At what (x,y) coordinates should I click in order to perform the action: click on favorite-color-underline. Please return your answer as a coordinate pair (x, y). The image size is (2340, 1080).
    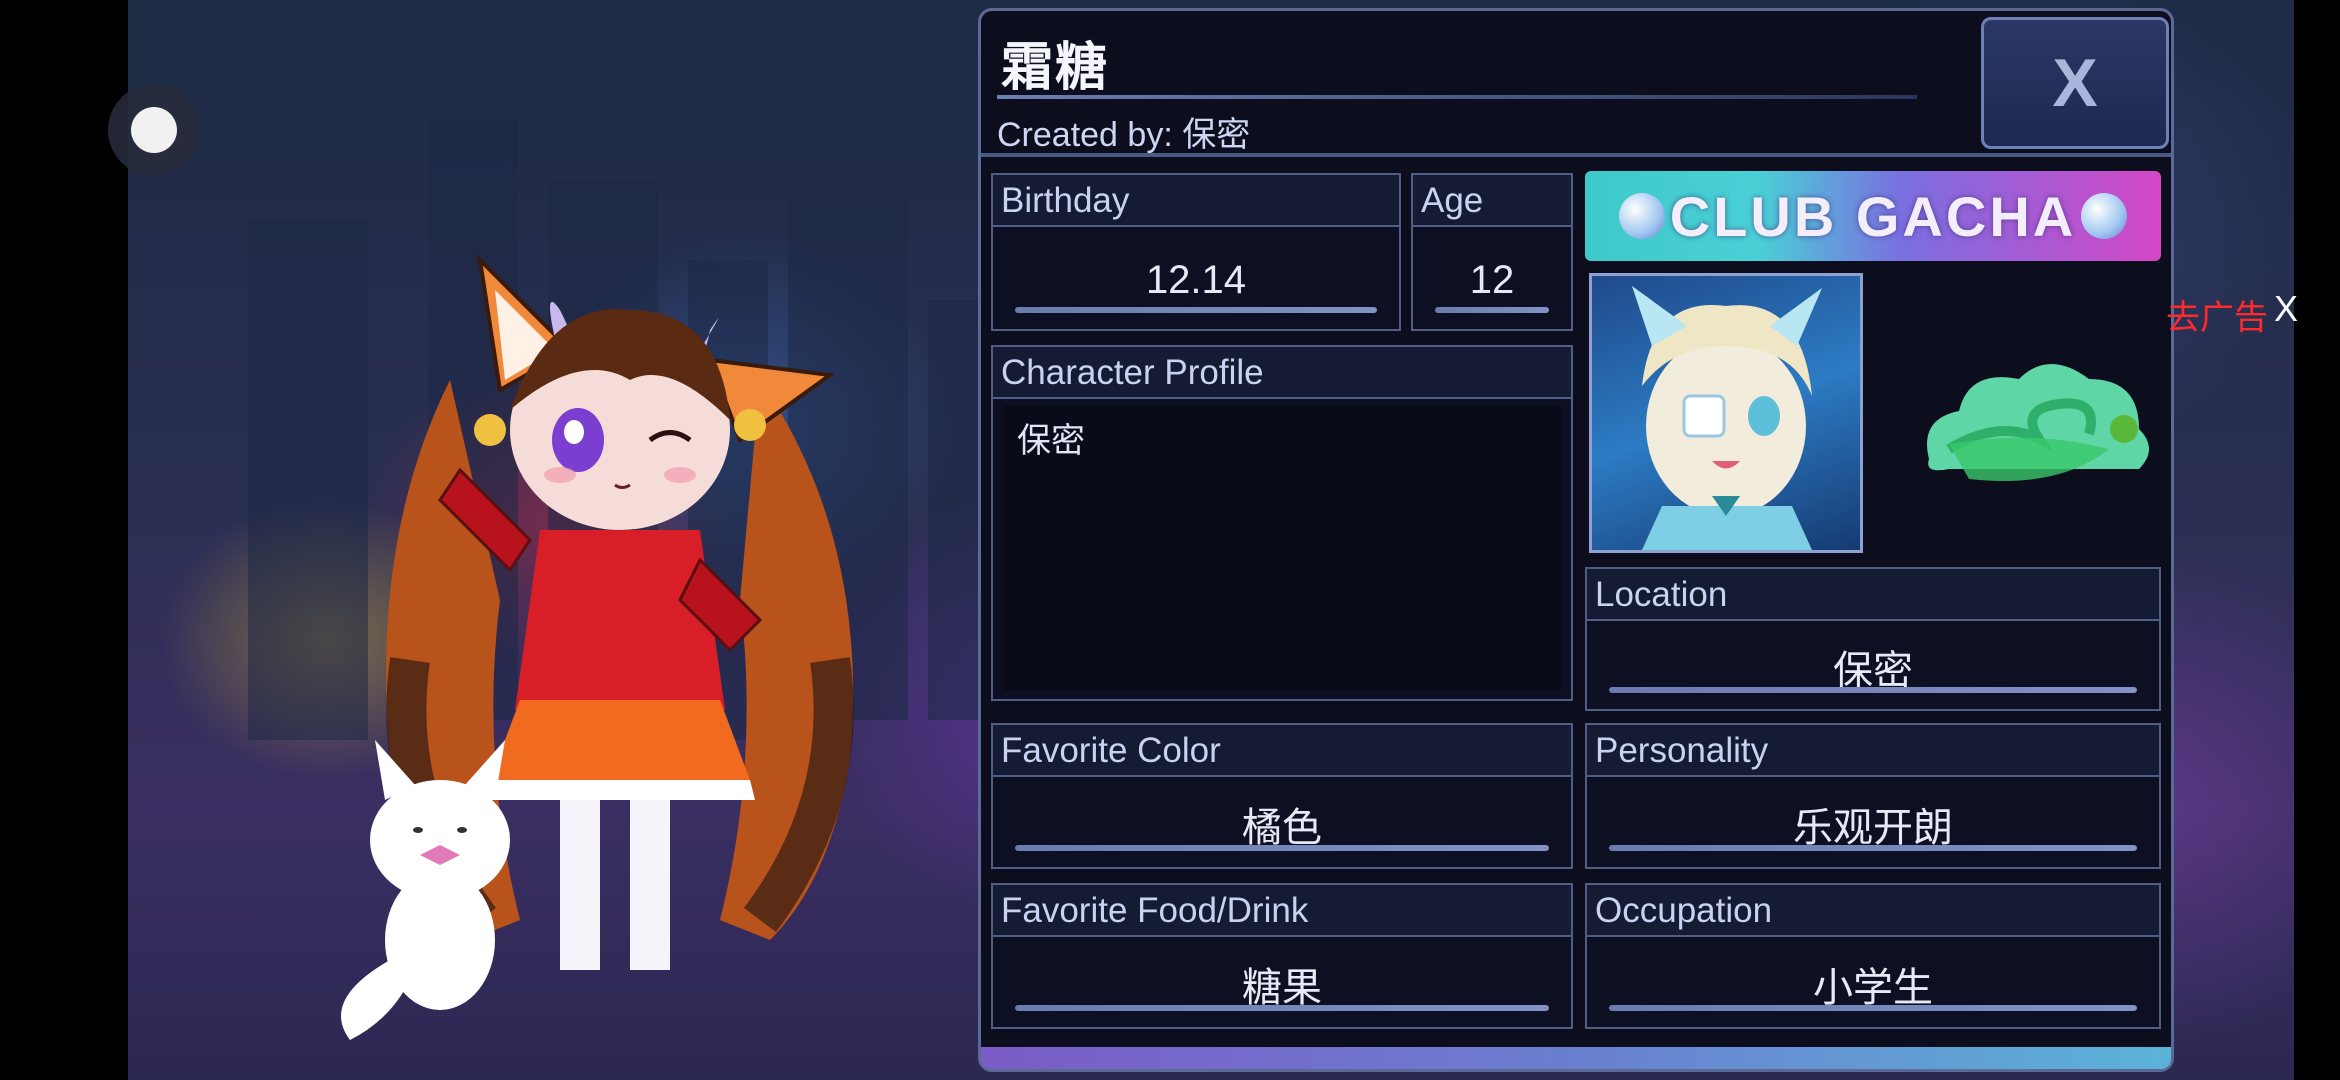
    Looking at the image, I should click on (1282, 848).